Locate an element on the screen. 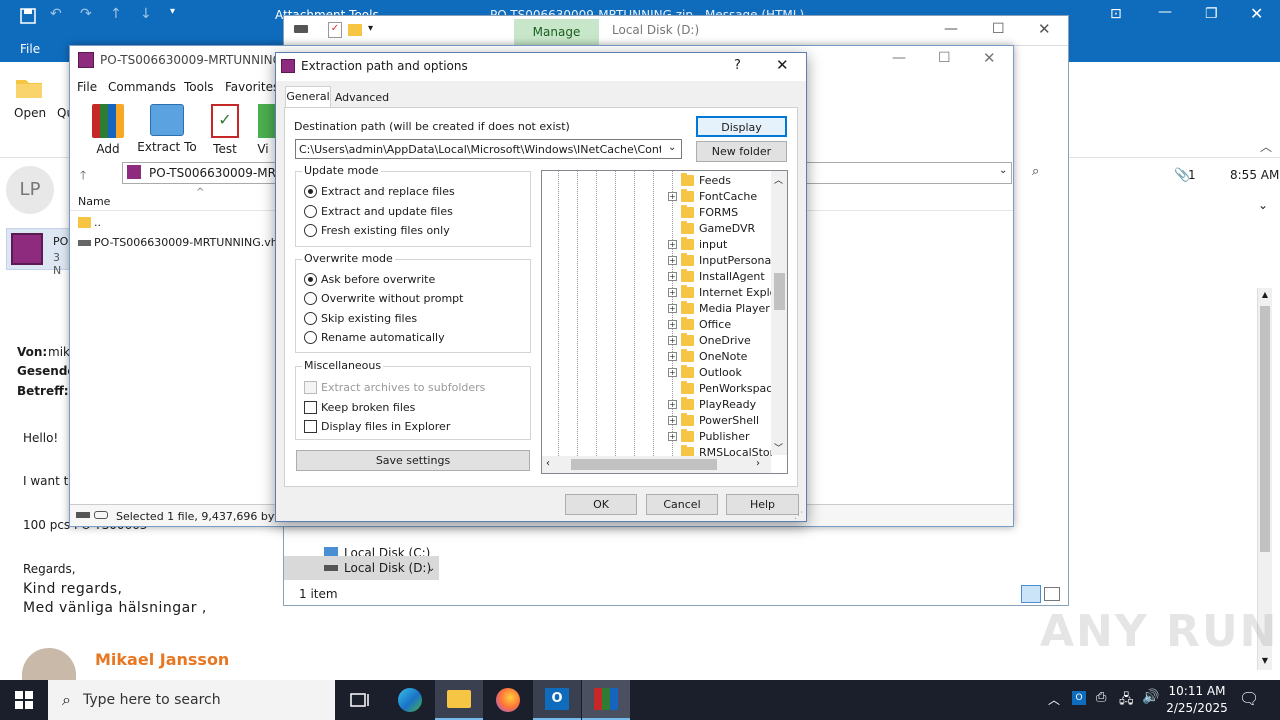 The width and height of the screenshot is (1280, 720). tree-hscrollbar: ‹ › is located at coordinates (656, 464).